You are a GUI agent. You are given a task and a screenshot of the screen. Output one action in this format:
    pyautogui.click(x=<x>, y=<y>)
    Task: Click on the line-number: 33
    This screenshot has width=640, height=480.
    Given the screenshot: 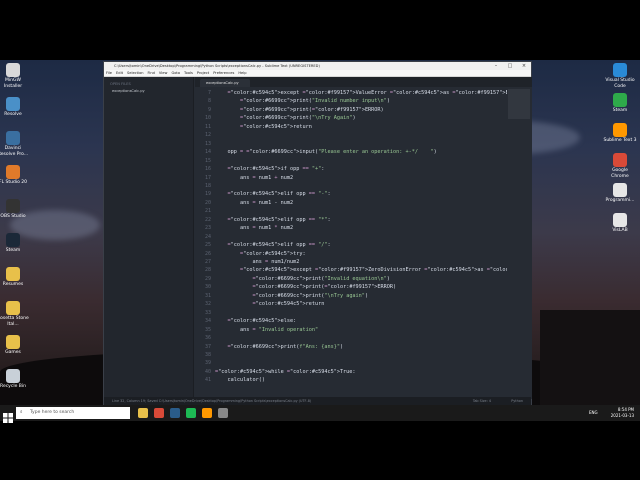 What is the action you would take?
    pyautogui.click(x=207, y=312)
    